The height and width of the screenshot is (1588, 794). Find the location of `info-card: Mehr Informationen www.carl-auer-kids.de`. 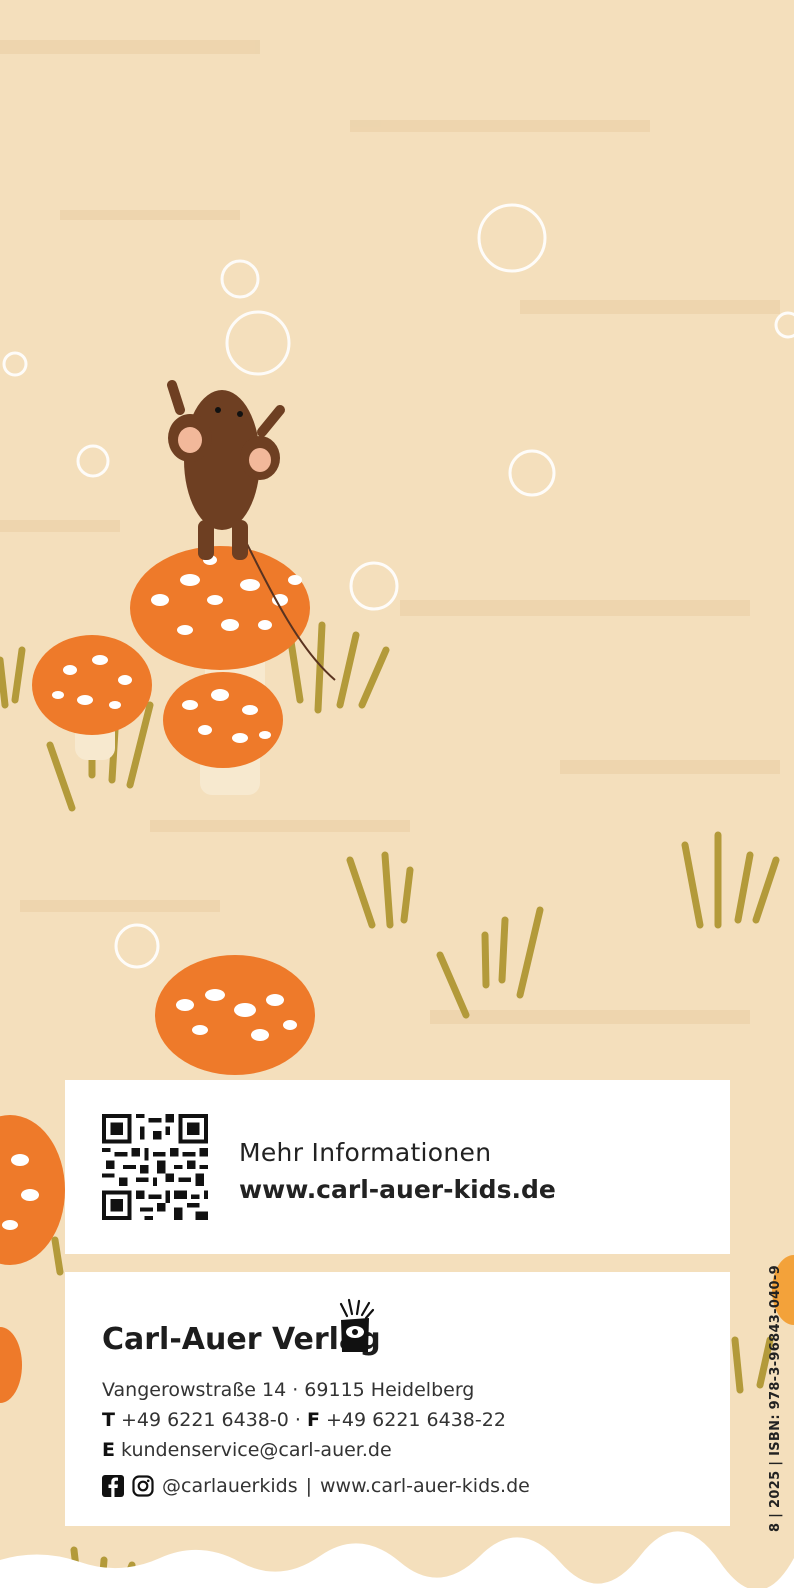

info-card: Mehr Informationen www.carl-auer-kids.de is located at coordinates (397, 1167).